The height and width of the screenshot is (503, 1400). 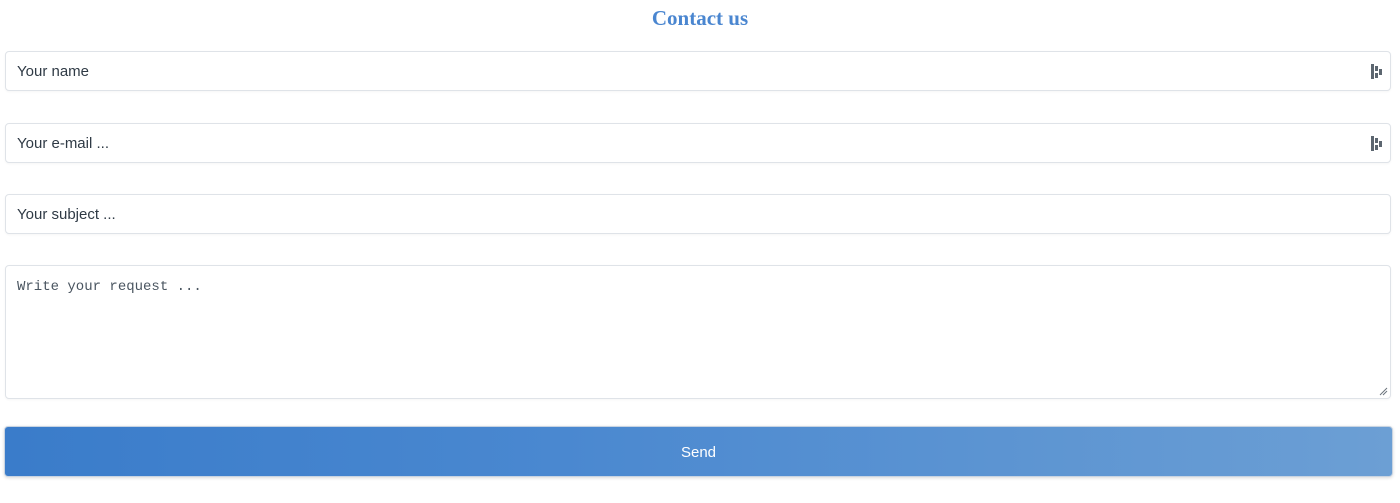 I want to click on send-button: Send, so click(x=698, y=451).